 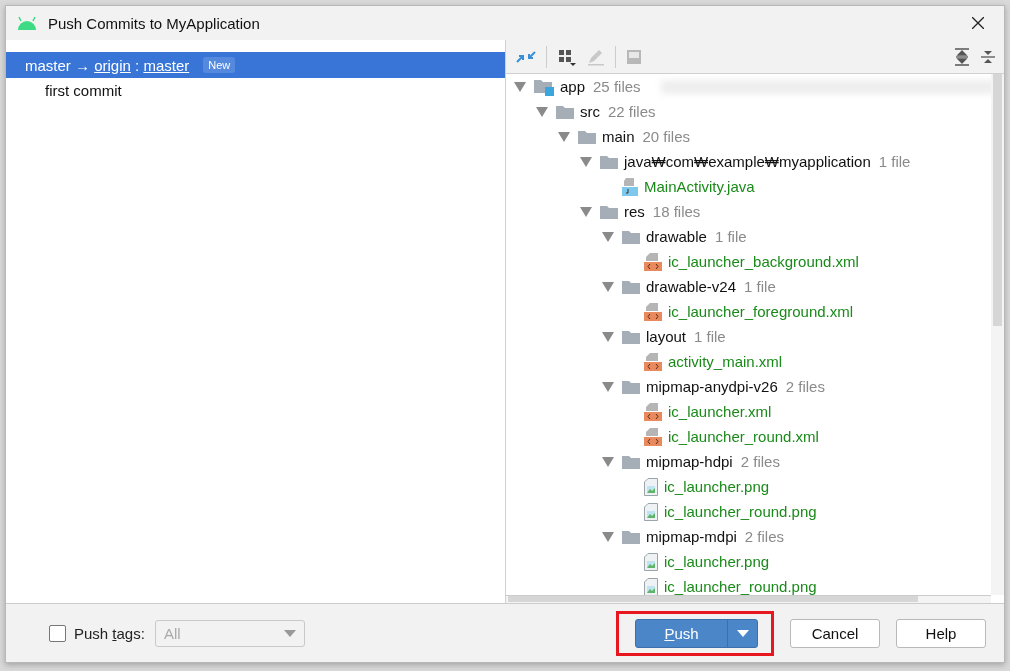 I want to click on close-icon, so click(x=978, y=23).